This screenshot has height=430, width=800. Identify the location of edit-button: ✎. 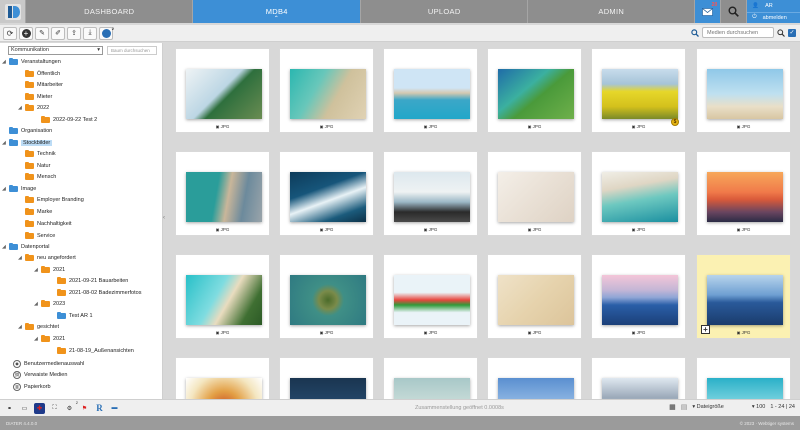
(42, 33).